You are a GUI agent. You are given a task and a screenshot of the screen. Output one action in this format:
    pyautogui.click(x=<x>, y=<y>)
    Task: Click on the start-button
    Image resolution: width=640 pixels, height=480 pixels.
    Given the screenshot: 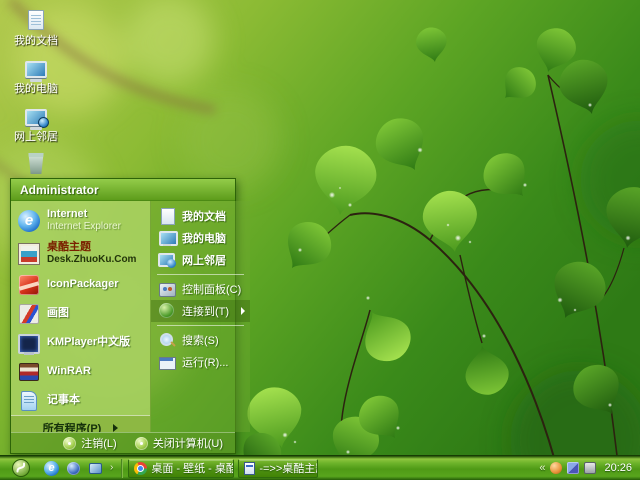 What is the action you would take?
    pyautogui.click(x=21, y=468)
    